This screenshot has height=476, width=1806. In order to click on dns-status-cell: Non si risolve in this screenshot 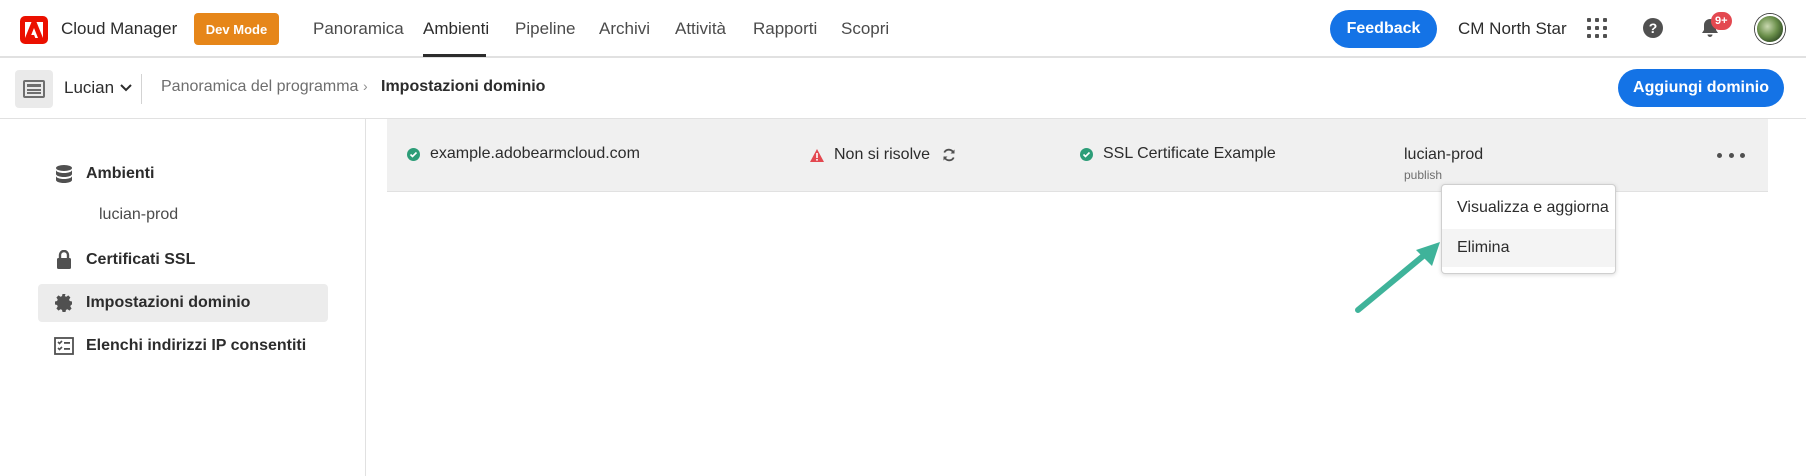, I will do `click(883, 155)`.